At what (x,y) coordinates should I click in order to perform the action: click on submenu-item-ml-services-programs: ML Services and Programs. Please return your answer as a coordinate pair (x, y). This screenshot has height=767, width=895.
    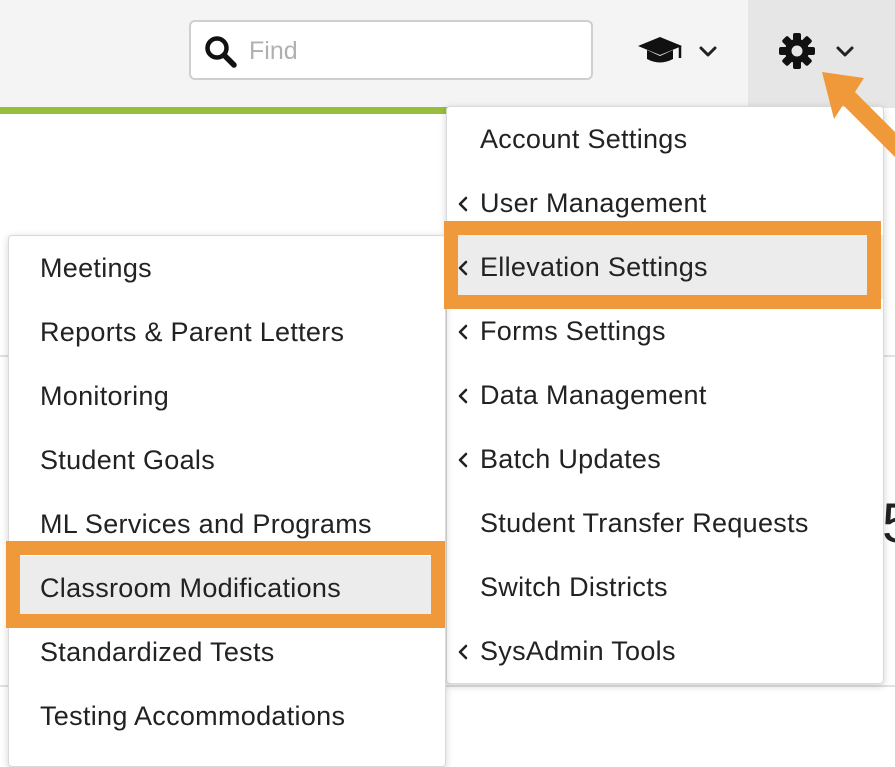
    Looking at the image, I should click on (227, 524).